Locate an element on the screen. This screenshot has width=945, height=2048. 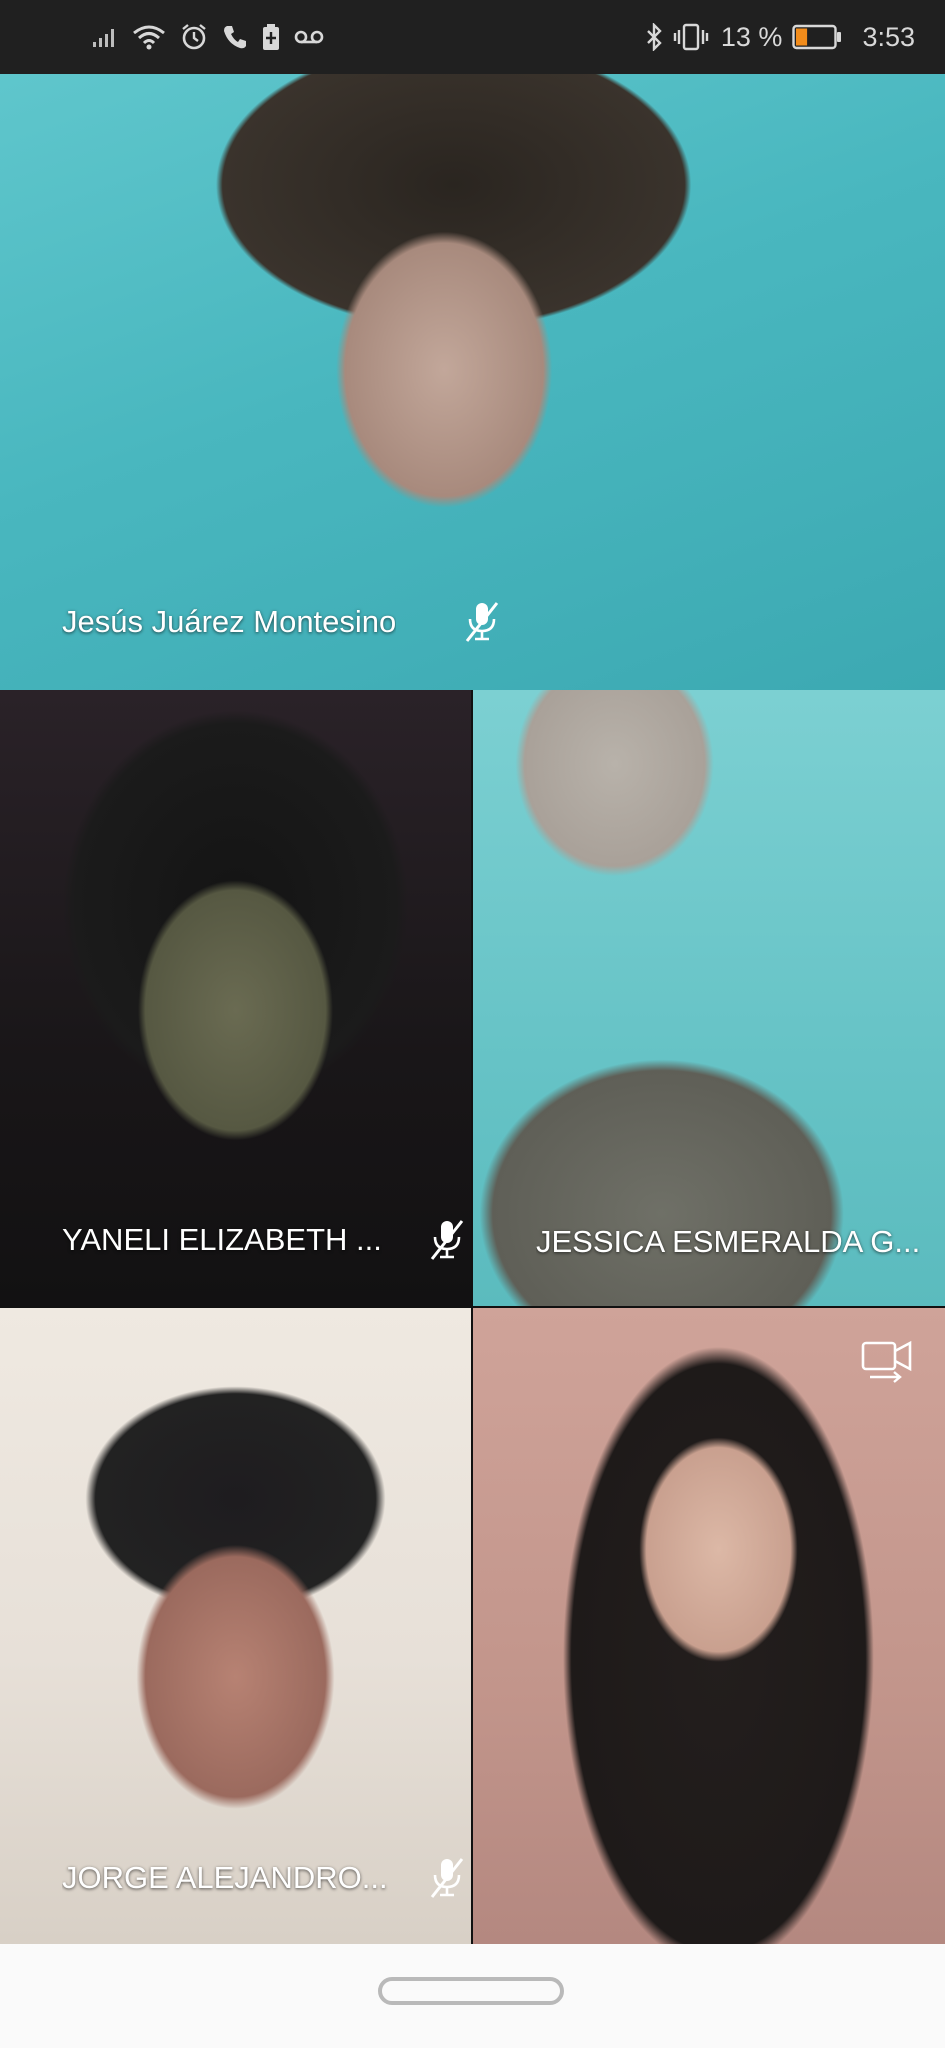
home-gesture-handle is located at coordinates (471, 1991).